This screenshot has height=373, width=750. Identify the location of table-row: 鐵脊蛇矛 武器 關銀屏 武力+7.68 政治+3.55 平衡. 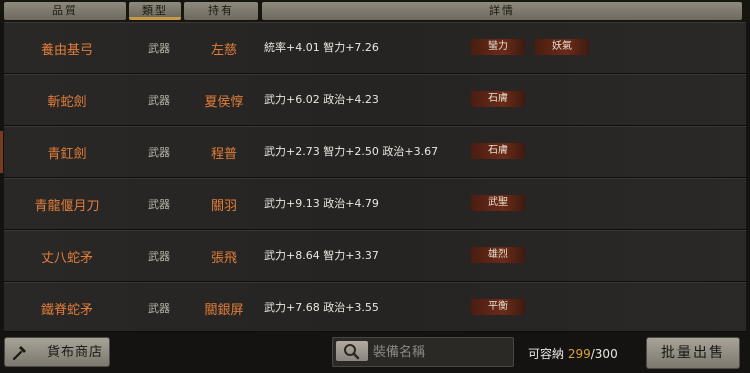
(375, 307).